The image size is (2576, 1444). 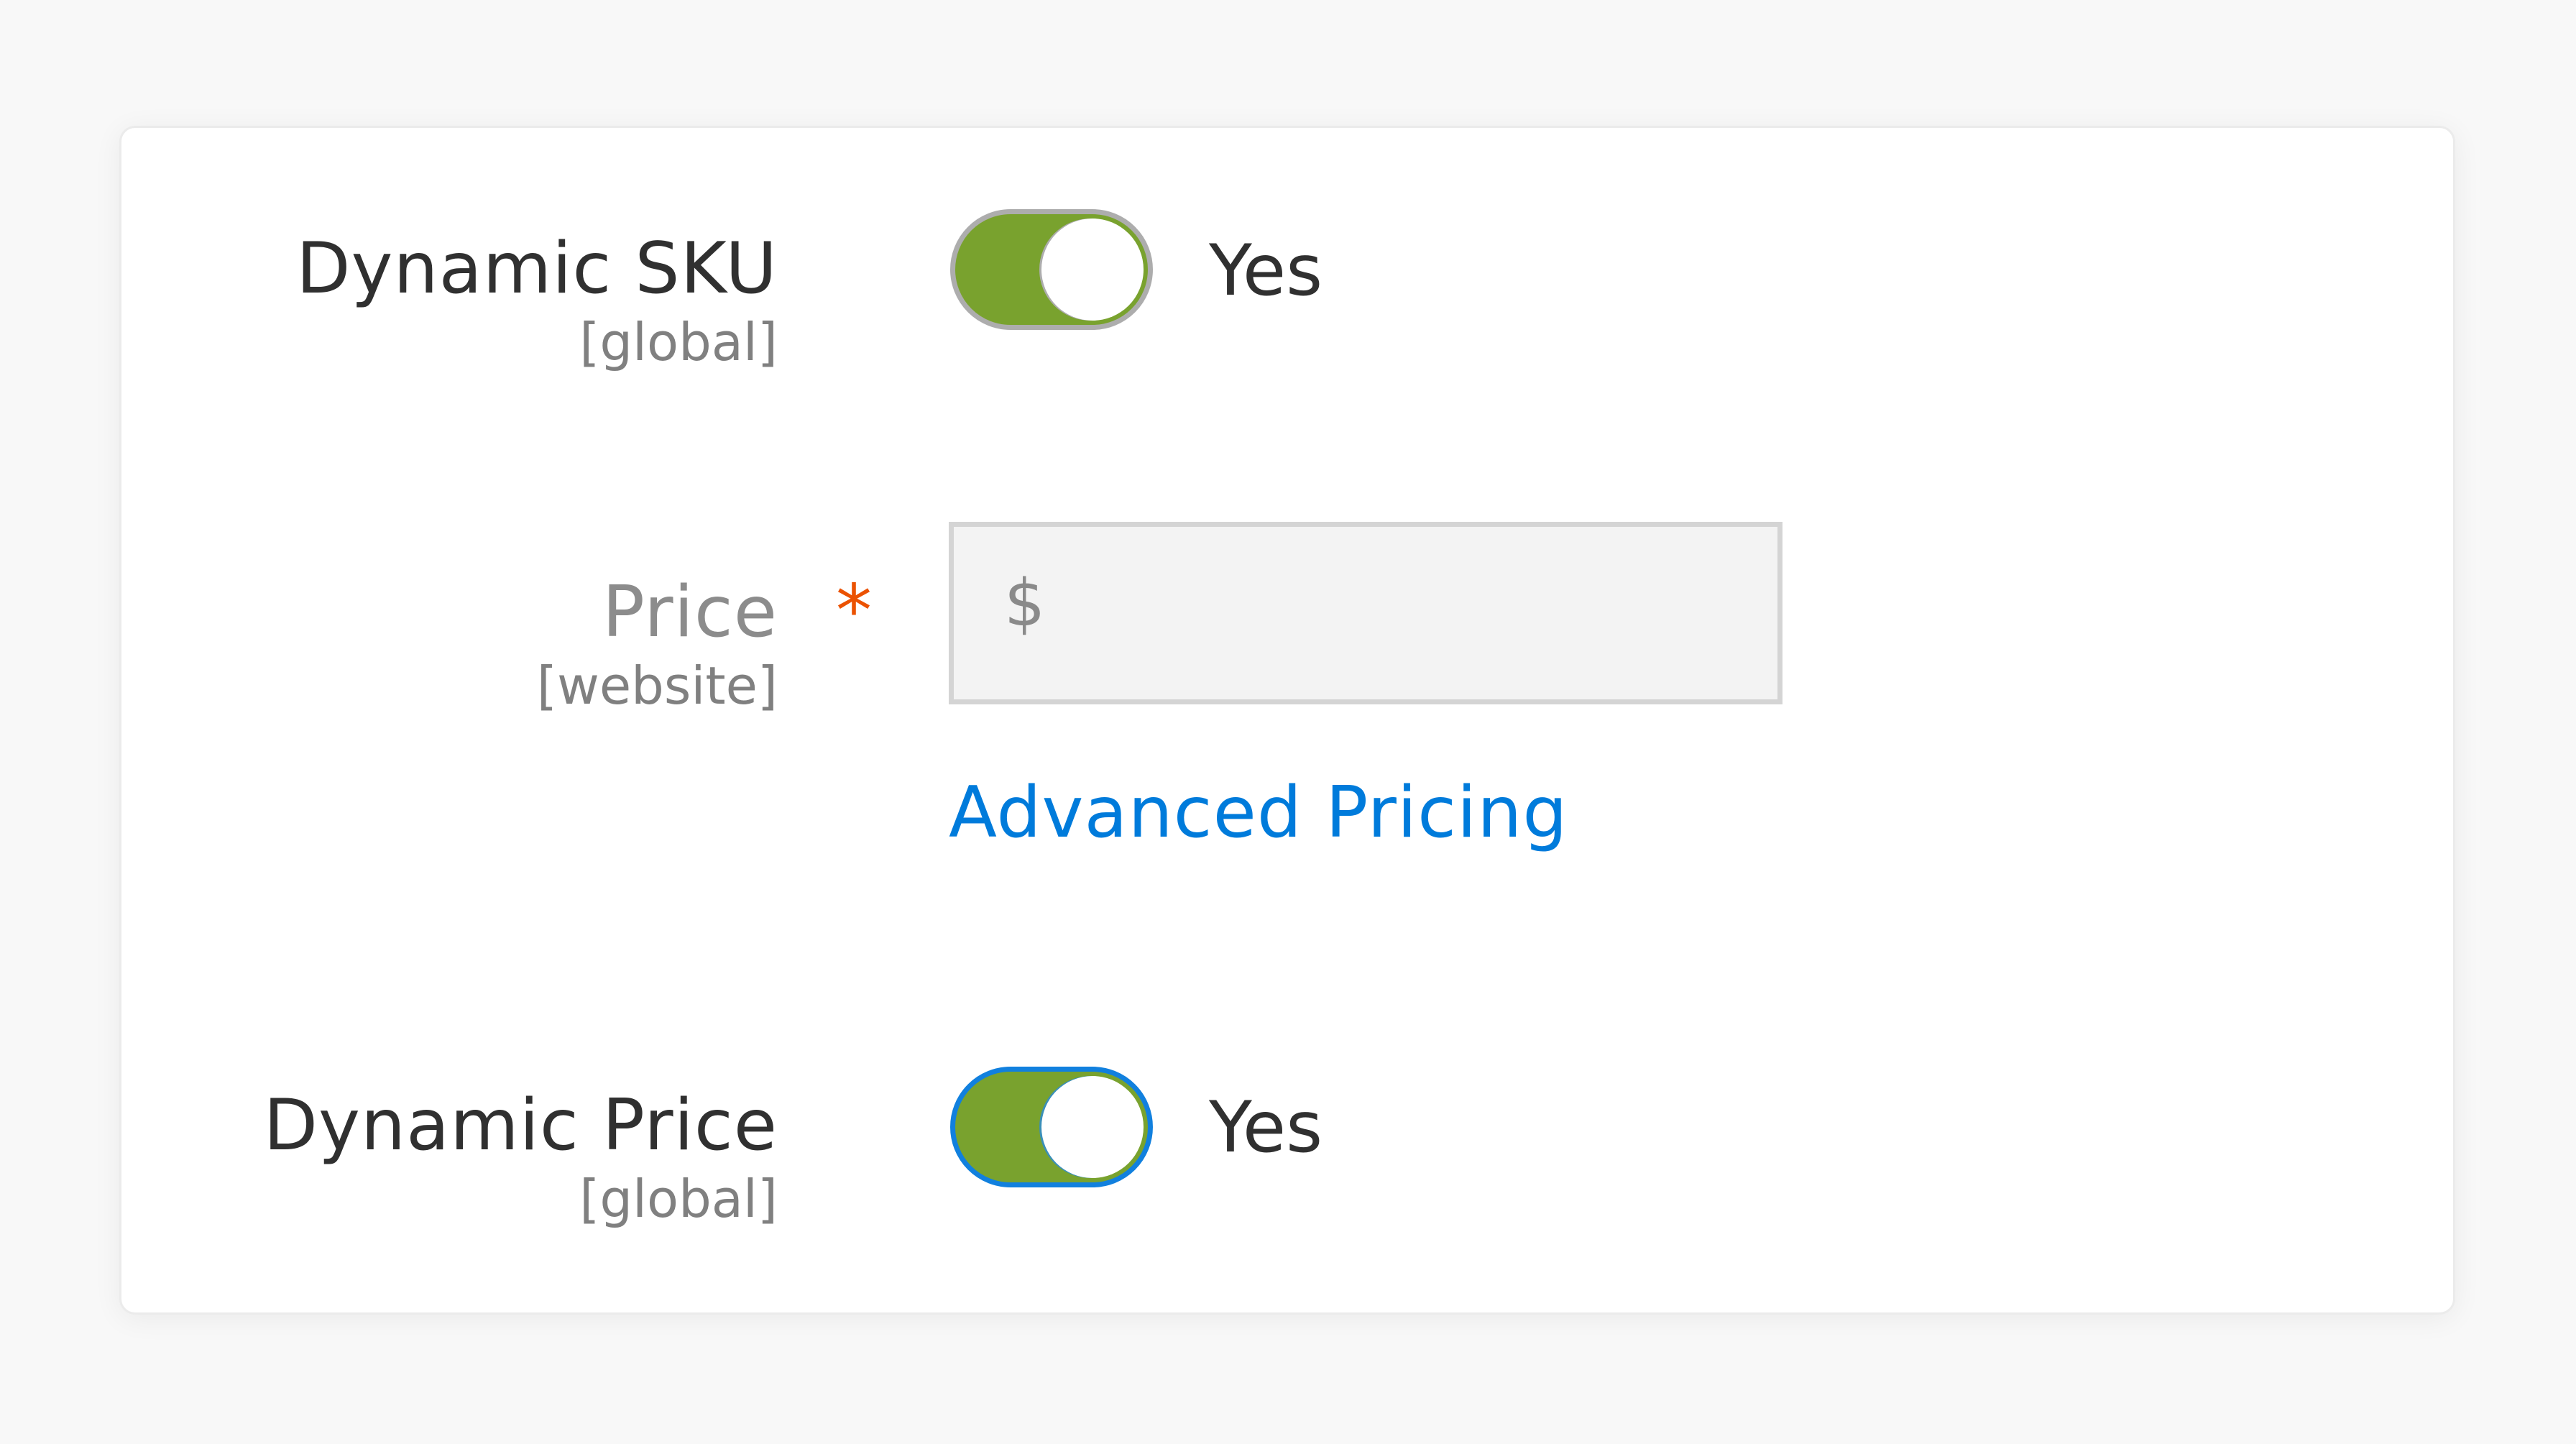 What do you see at coordinates (537, 269) in the screenshot?
I see `dynamic-sku-label-text: Dynamic SKU` at bounding box center [537, 269].